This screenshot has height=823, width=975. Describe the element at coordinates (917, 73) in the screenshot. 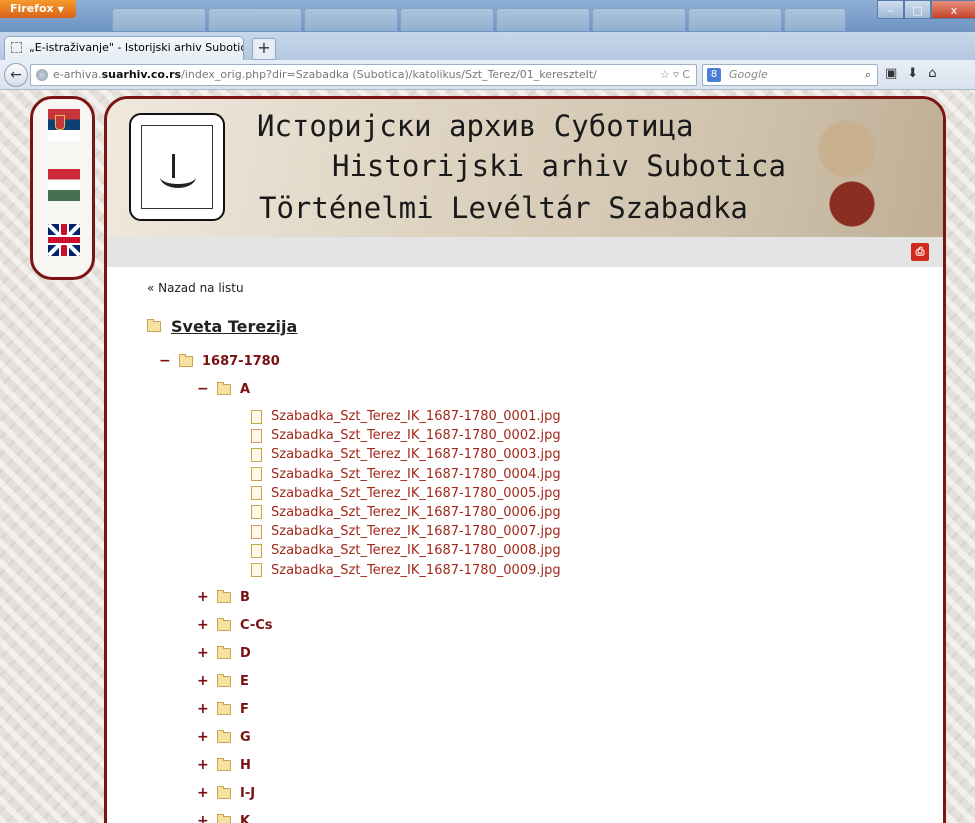

I see `downloads-icon: ⬇` at that location.